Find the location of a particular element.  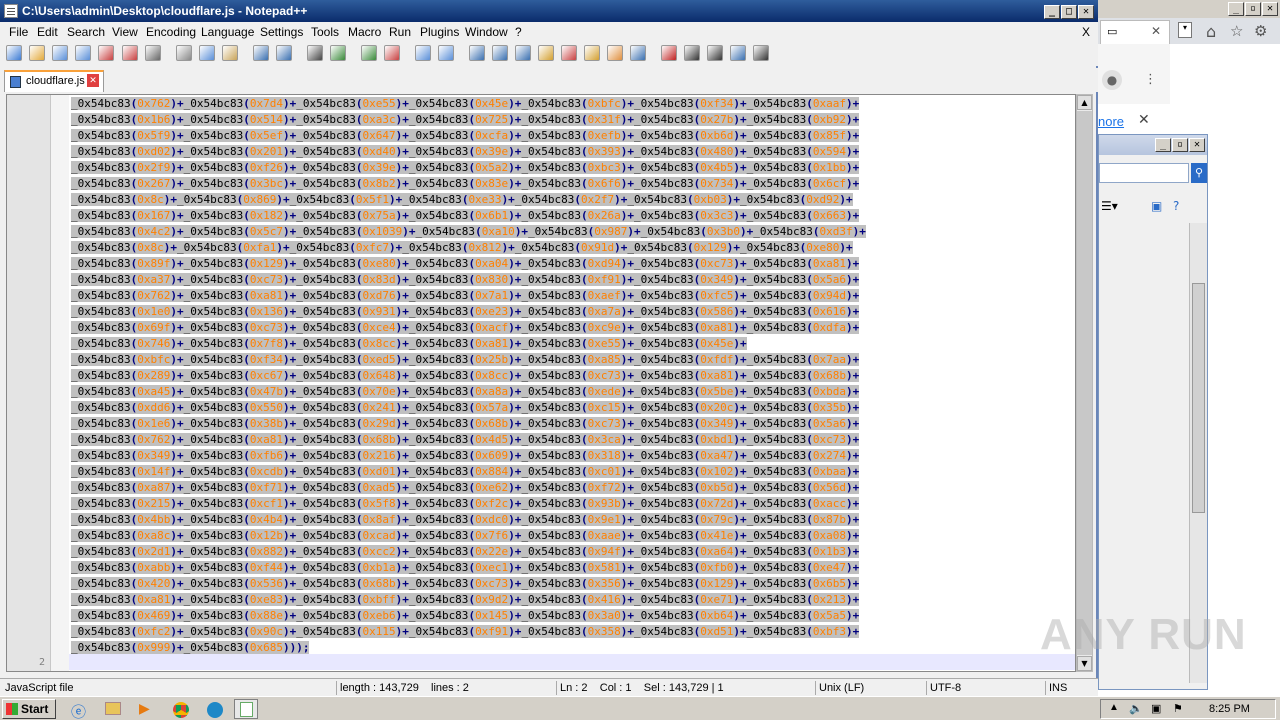

menu-settings: Settings is located at coordinates (281, 32).